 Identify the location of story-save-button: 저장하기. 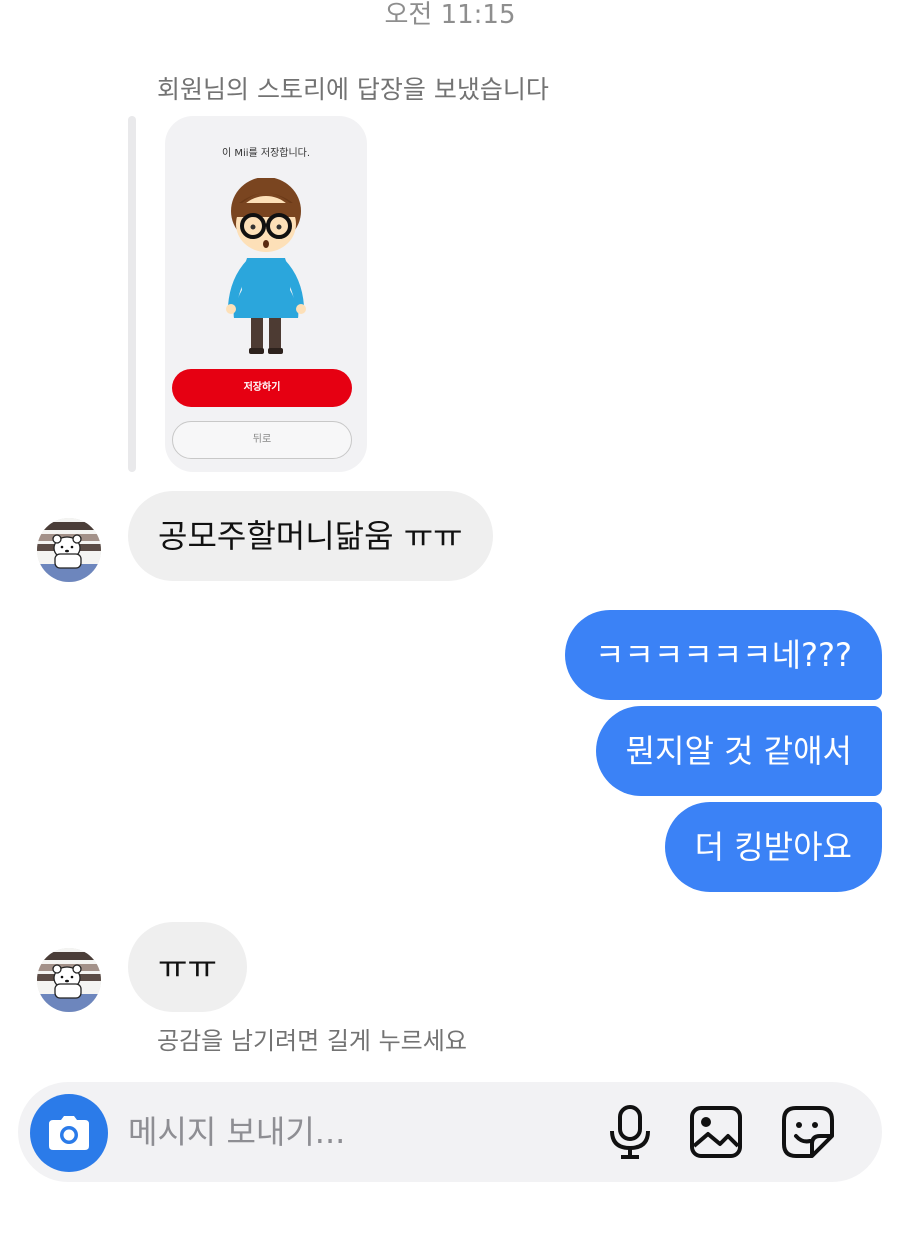
(262, 388).